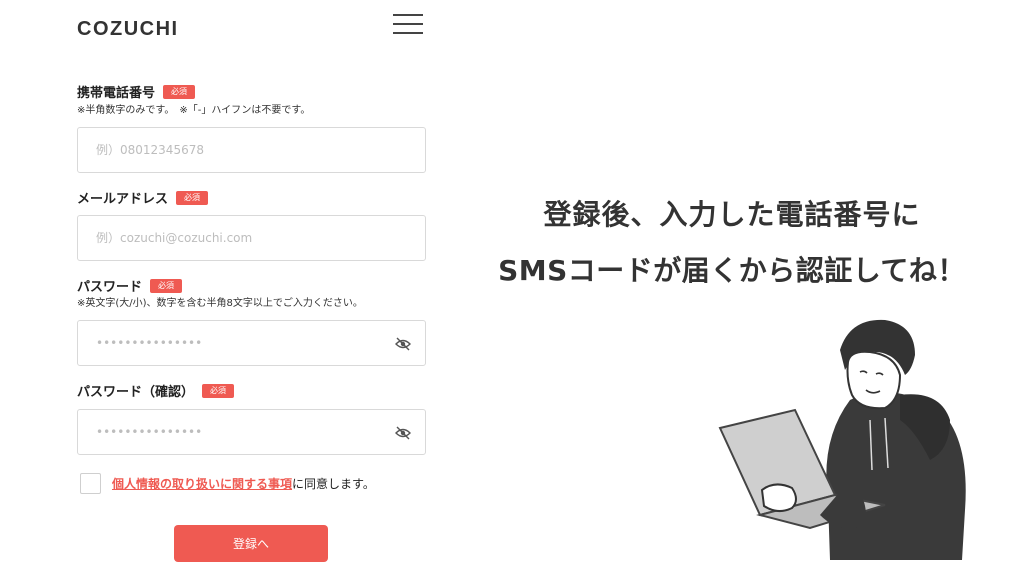 The image size is (1024, 576). Describe the element at coordinates (90, 483) in the screenshot. I see `agreement-checkbox` at that location.